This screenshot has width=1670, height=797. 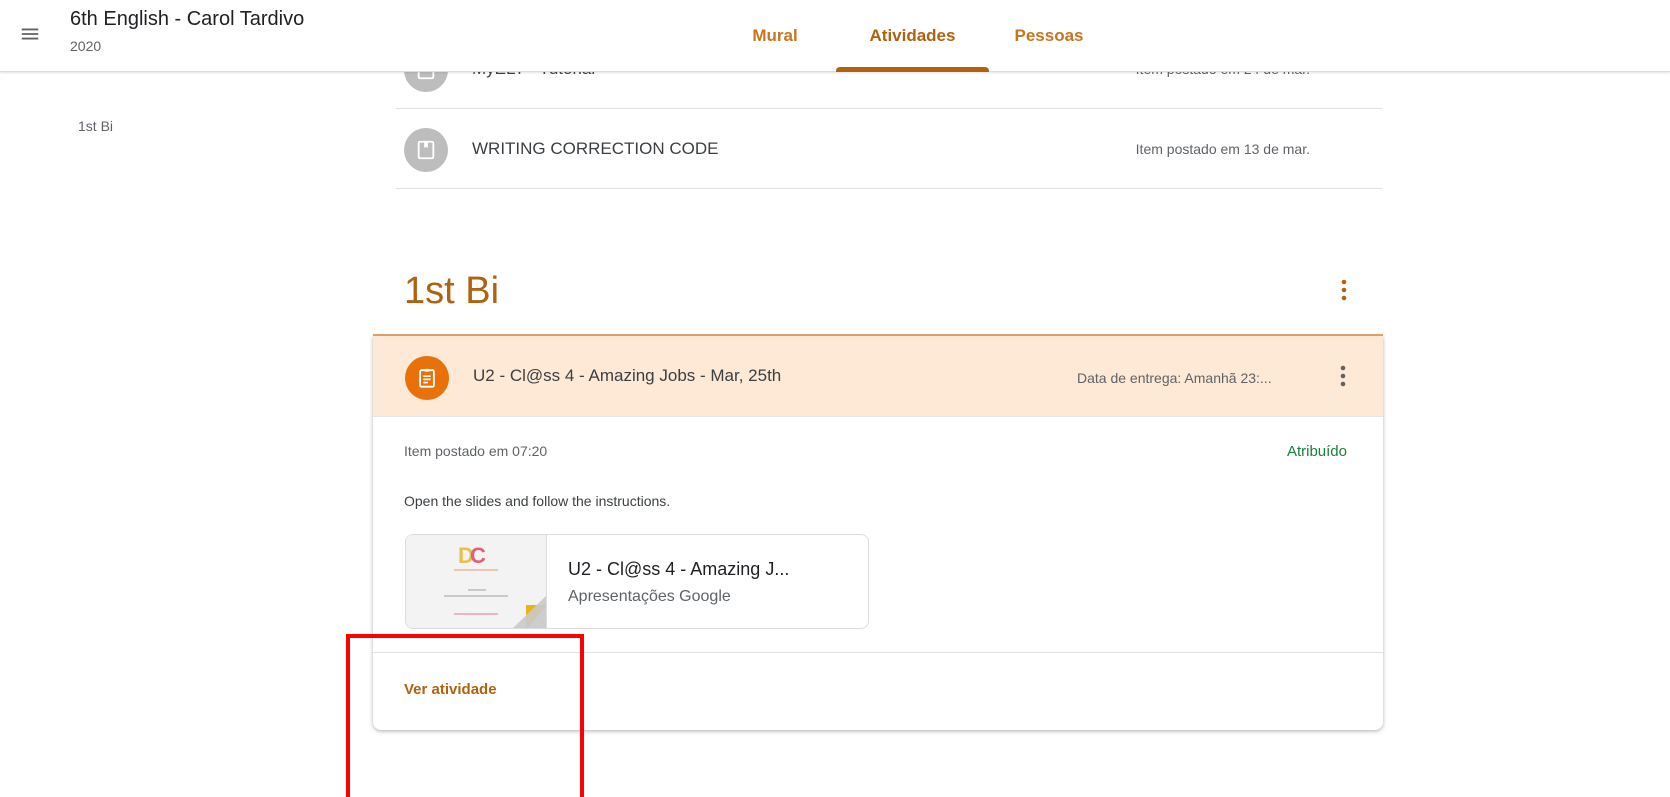 I want to click on assignment-title: U2 - Cl@ss 4 - Amazing Jobs - Mar, 25th, so click(x=627, y=375).